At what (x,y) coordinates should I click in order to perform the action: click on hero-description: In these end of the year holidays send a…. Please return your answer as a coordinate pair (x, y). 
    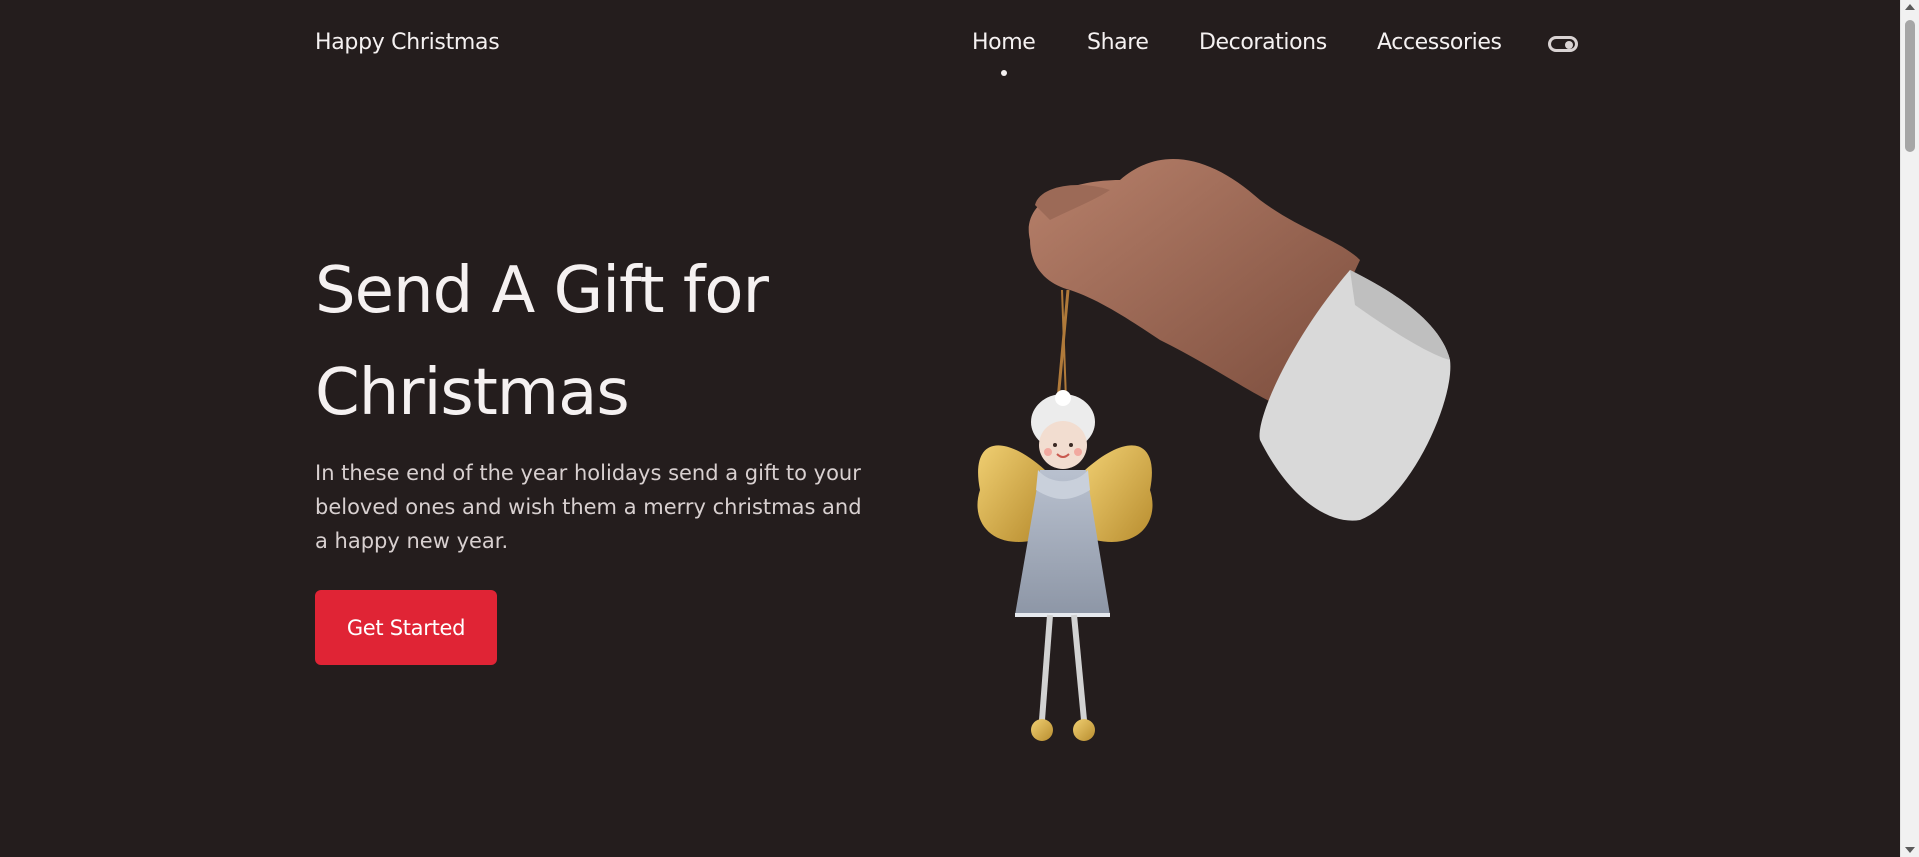
    Looking at the image, I should click on (588, 507).